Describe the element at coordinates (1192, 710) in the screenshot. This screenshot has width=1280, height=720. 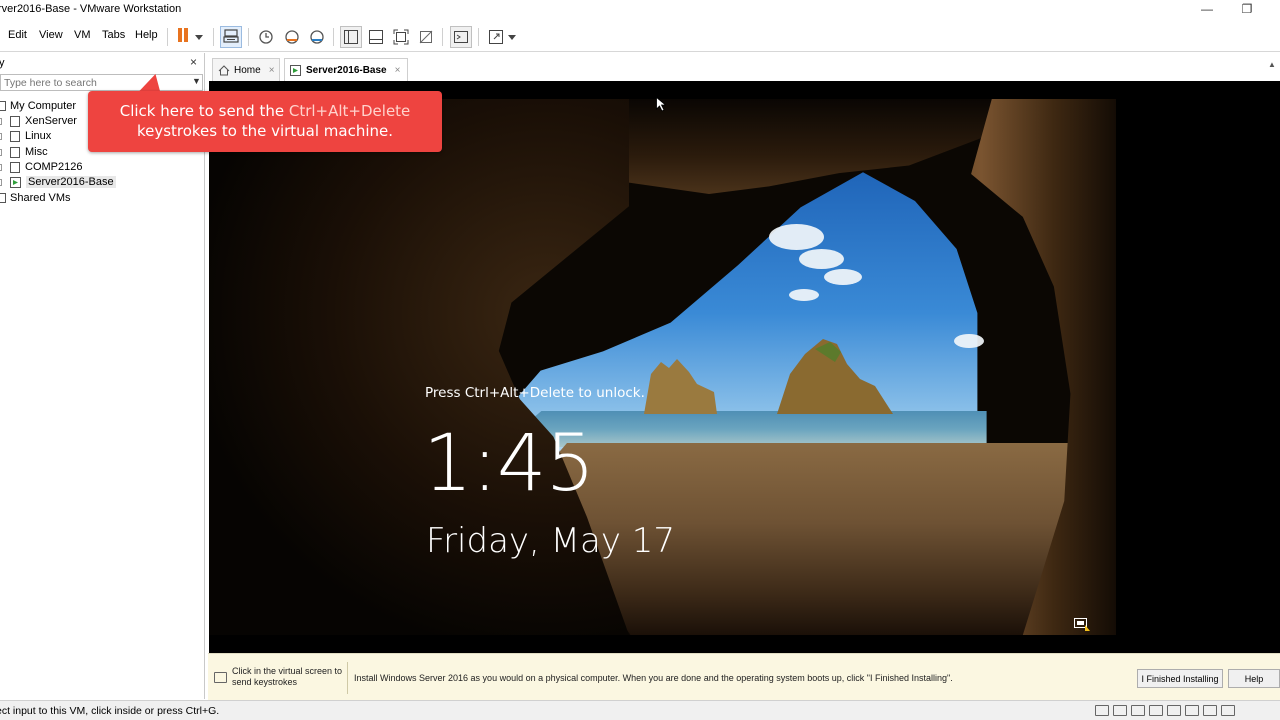
I see `printer-icon` at that location.